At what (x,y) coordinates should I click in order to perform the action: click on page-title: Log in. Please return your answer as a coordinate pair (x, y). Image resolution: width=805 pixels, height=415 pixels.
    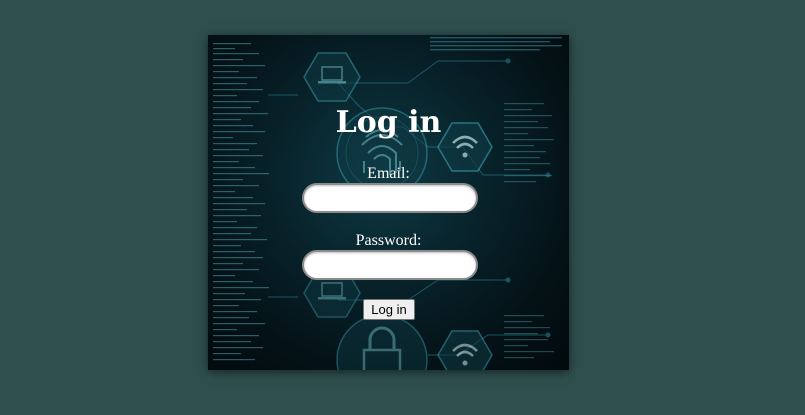
    Looking at the image, I should click on (388, 122).